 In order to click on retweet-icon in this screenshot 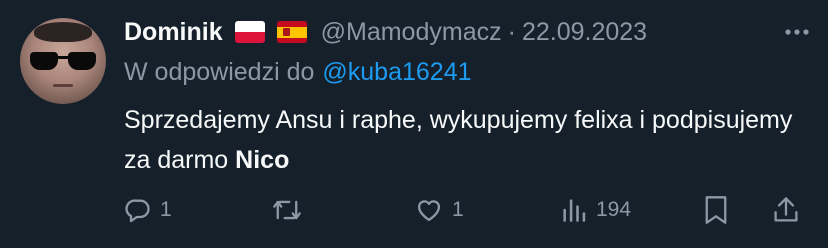, I will do `click(287, 210)`.